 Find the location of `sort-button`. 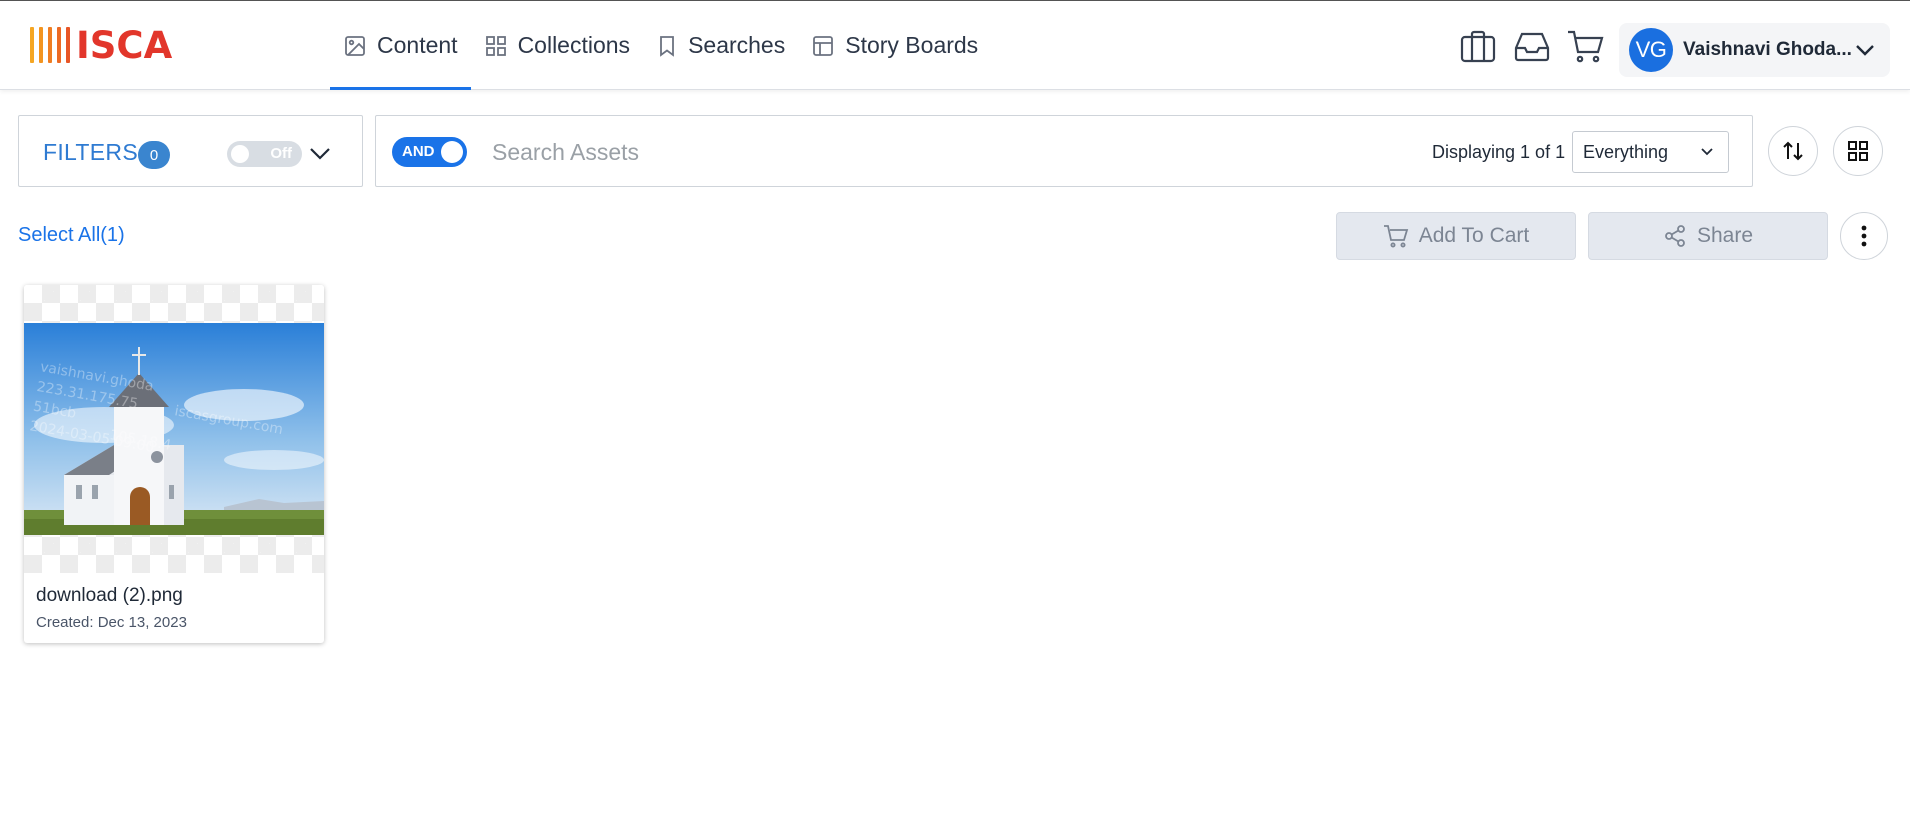

sort-button is located at coordinates (1793, 151).